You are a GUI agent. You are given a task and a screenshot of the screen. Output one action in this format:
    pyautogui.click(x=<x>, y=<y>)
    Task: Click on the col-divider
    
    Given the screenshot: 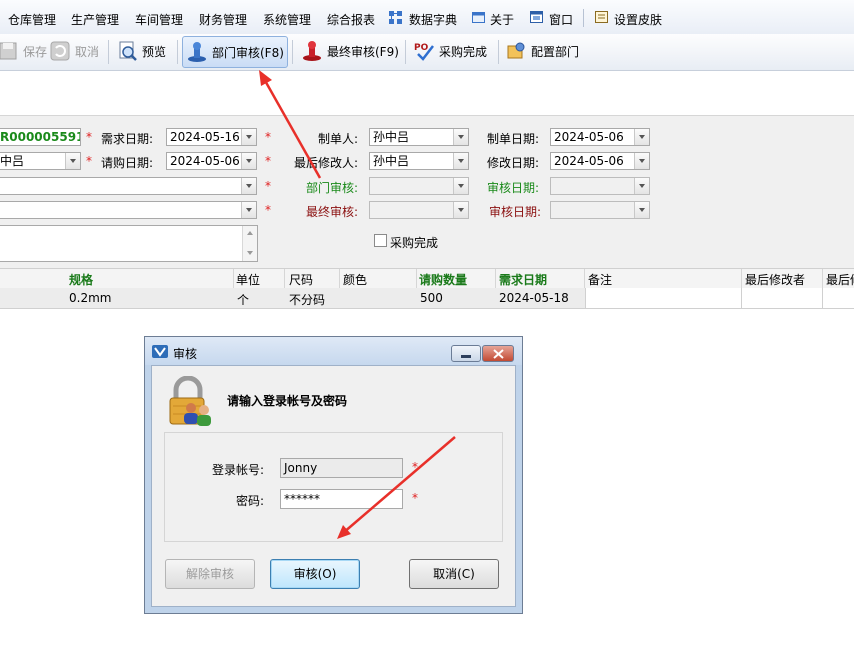 What is the action you would take?
    pyautogui.click(x=339, y=278)
    